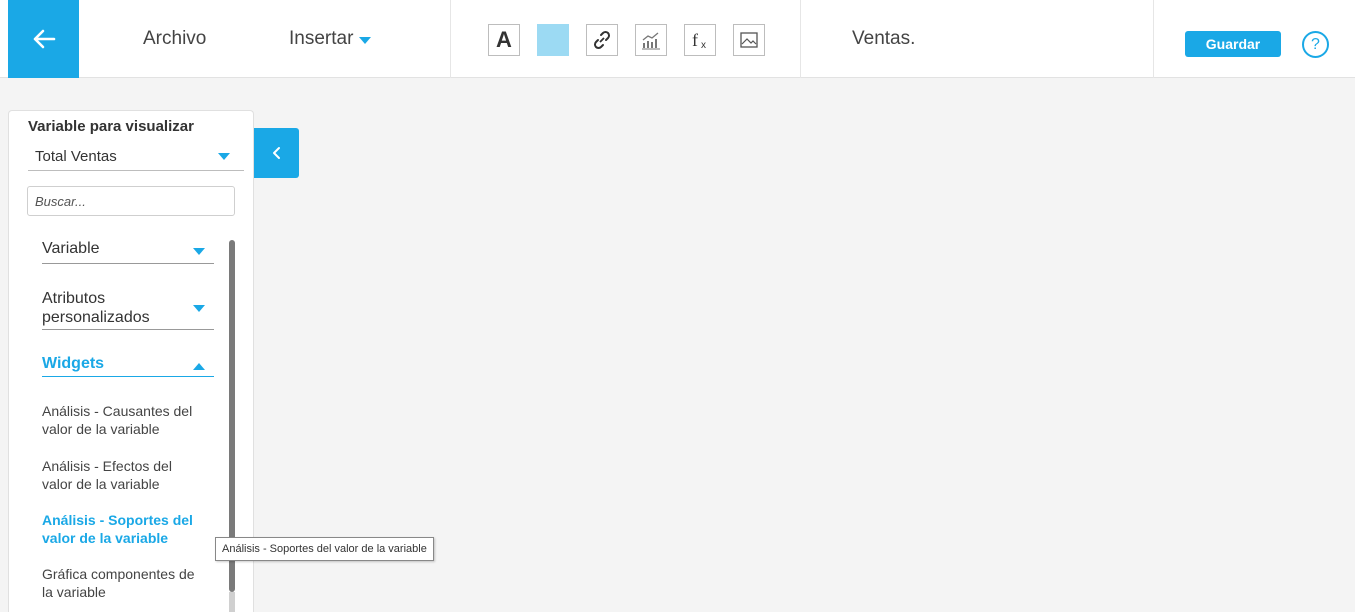 This screenshot has width=1355, height=612. What do you see at coordinates (1315, 44) in the screenshot?
I see `help-icon: ?` at bounding box center [1315, 44].